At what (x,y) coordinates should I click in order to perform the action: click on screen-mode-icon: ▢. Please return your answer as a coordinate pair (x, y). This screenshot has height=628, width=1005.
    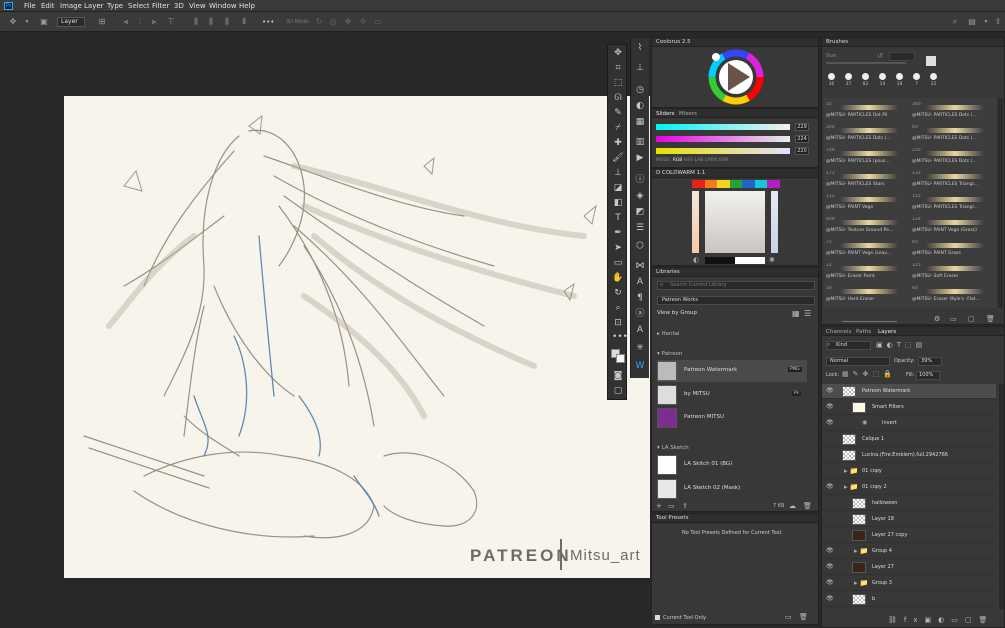
    Looking at the image, I should click on (618, 391).